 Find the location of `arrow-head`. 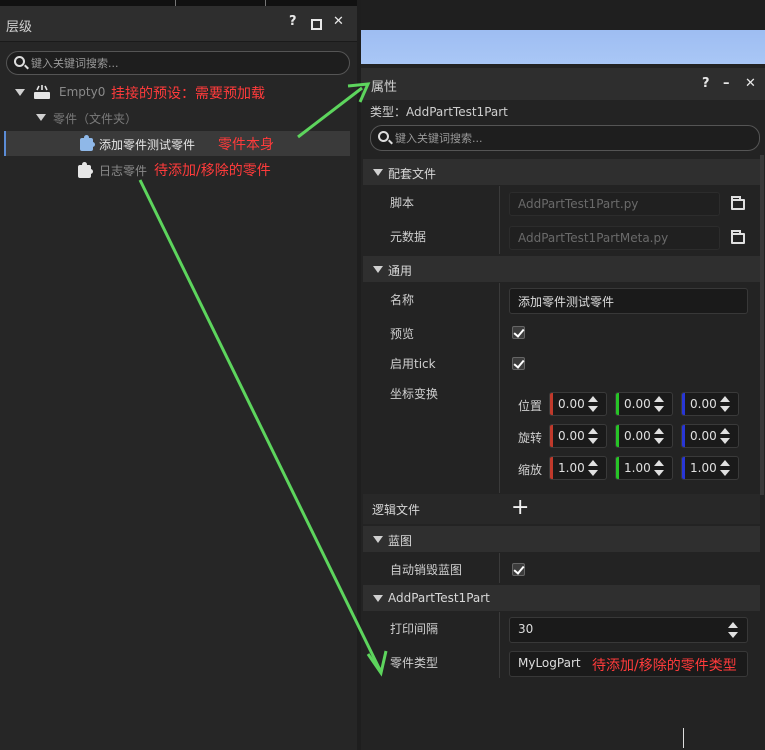

arrow-head is located at coordinates (359, 92).